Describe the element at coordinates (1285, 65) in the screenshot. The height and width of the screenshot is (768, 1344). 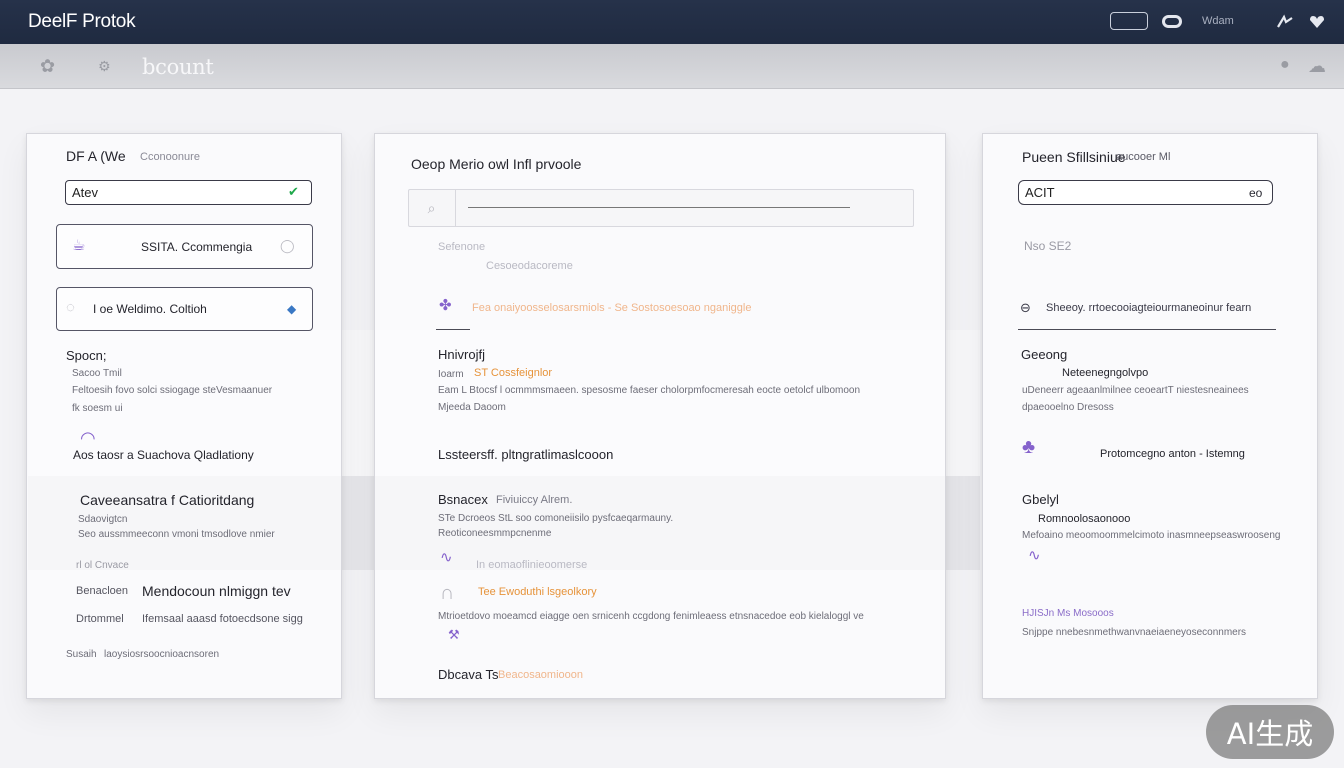
I see `user-icon: ●` at that location.